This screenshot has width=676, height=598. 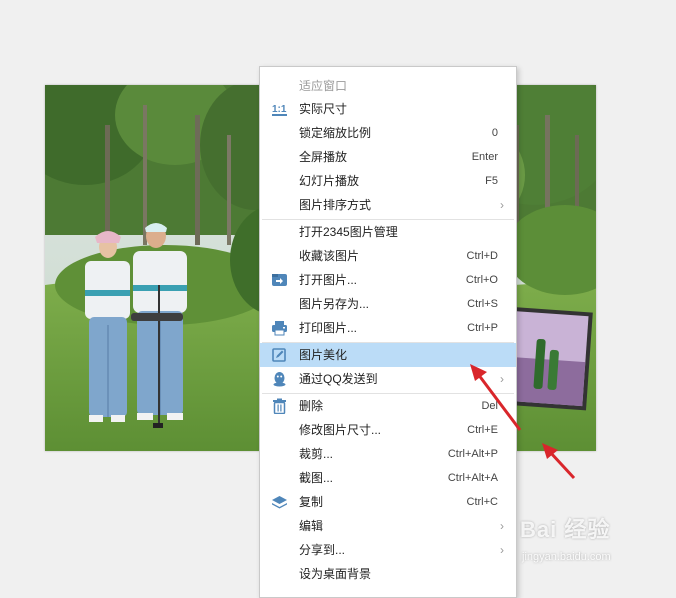 I want to click on menu-item-send-via-qq: 通过QQ发送到 ›, so click(x=388, y=379).